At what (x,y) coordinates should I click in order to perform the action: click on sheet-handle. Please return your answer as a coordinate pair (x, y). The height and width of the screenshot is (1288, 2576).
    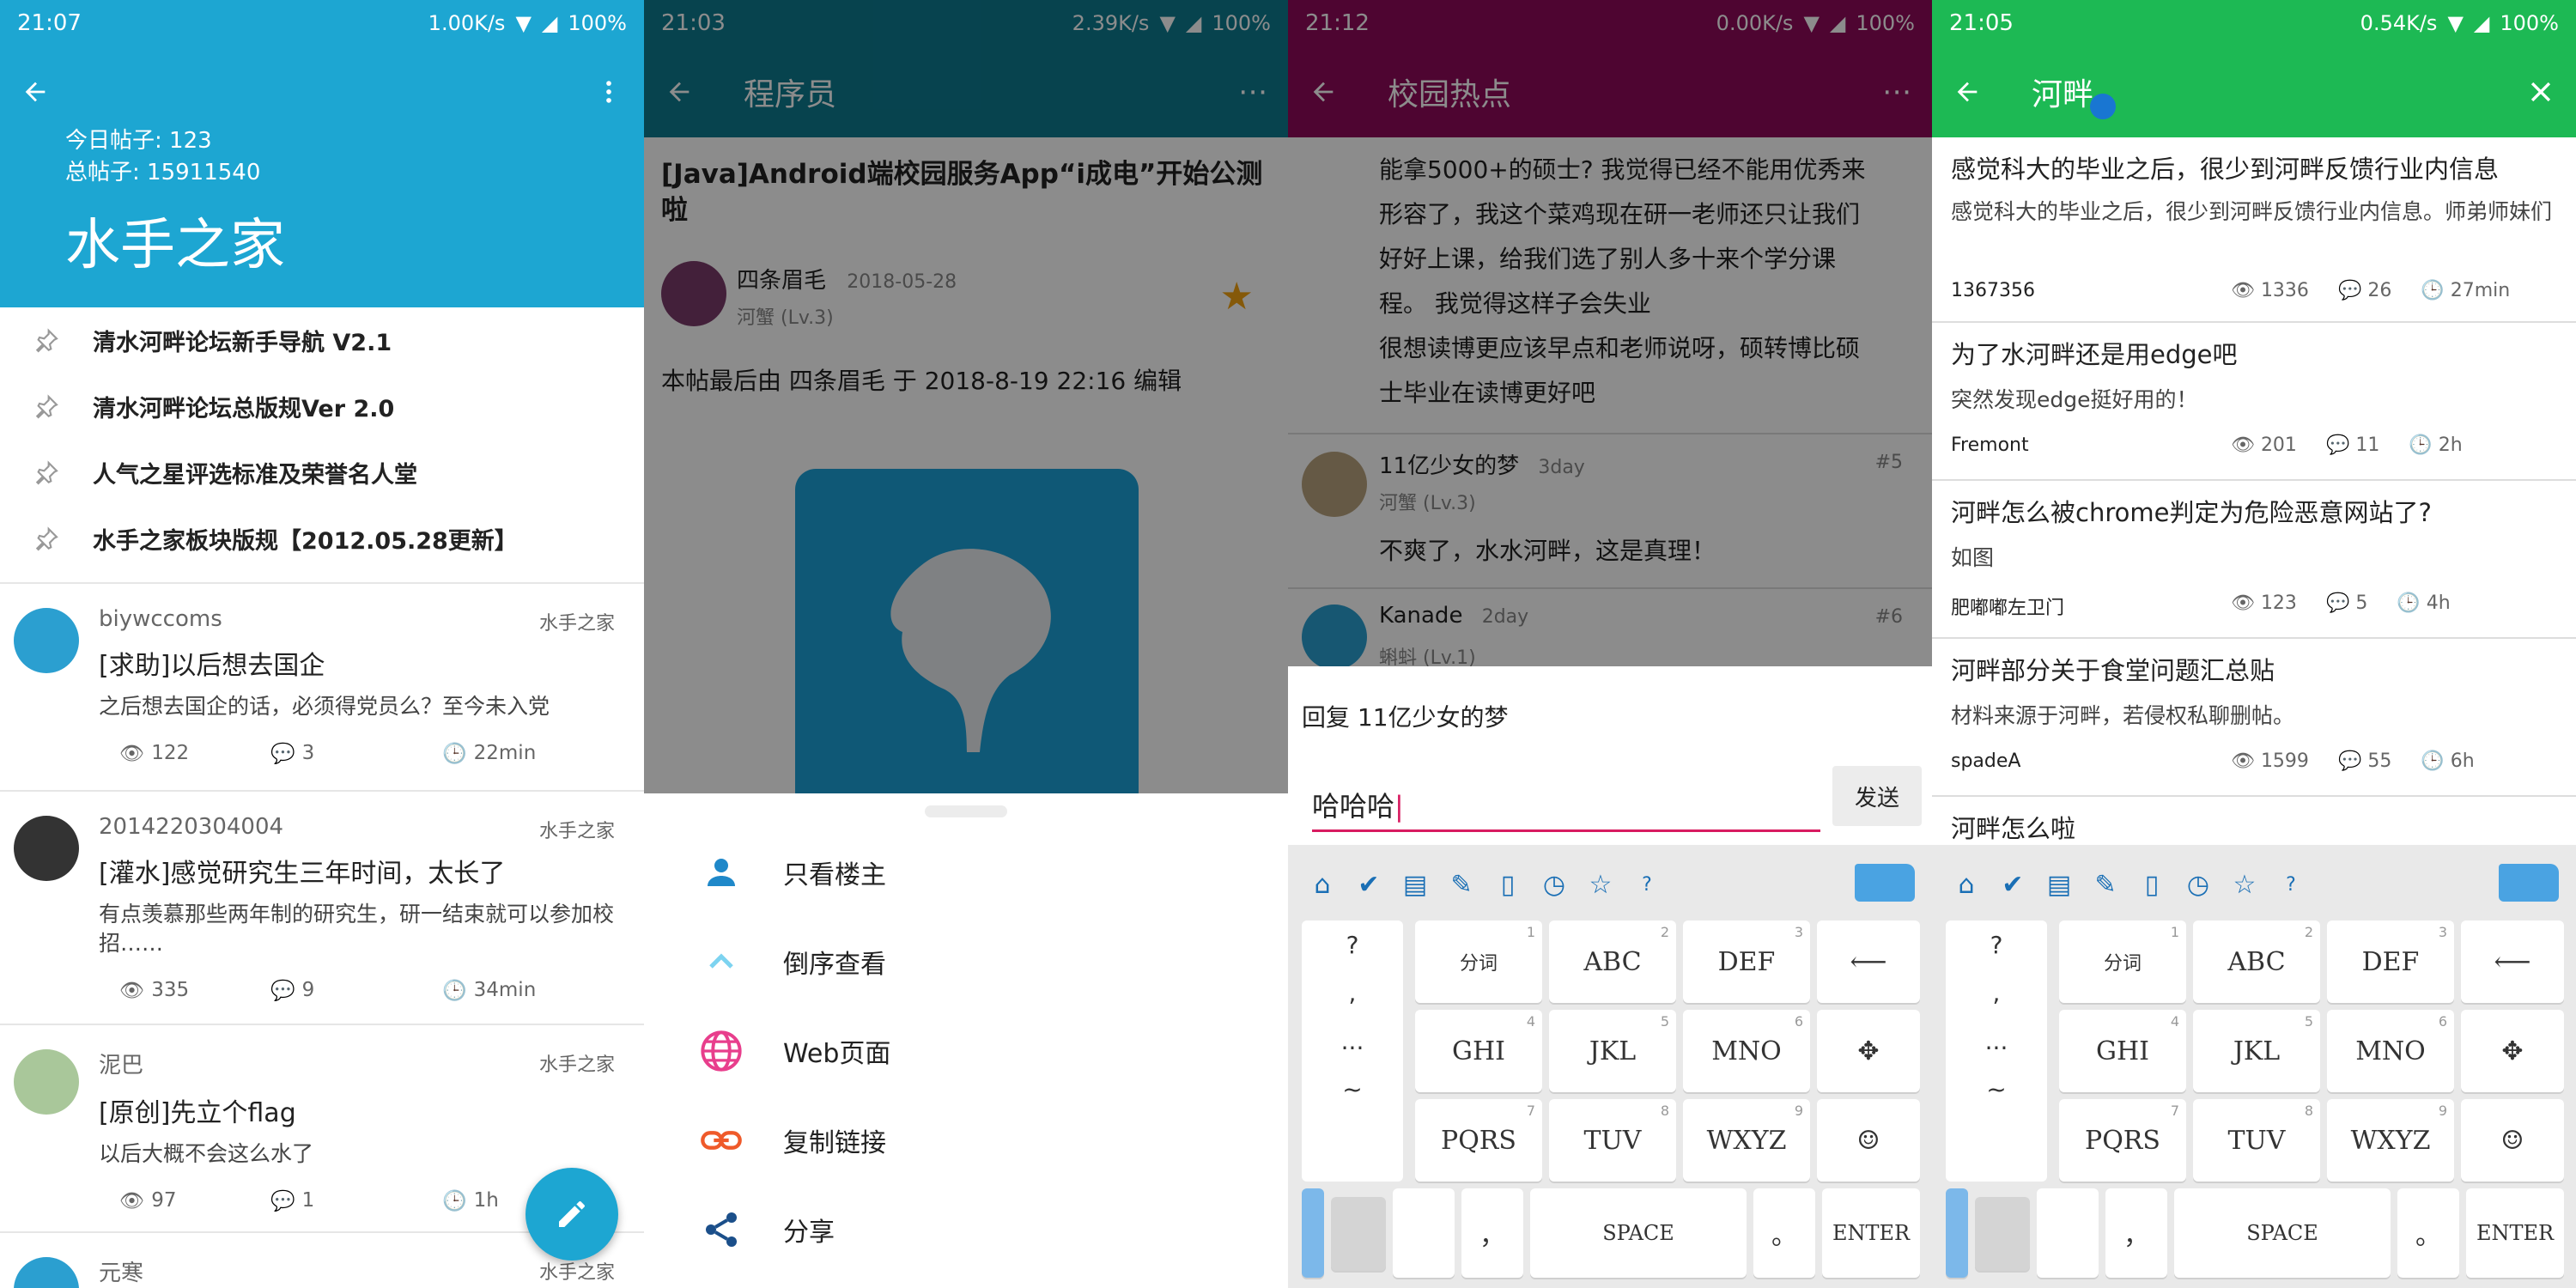
    Looking at the image, I should click on (966, 811).